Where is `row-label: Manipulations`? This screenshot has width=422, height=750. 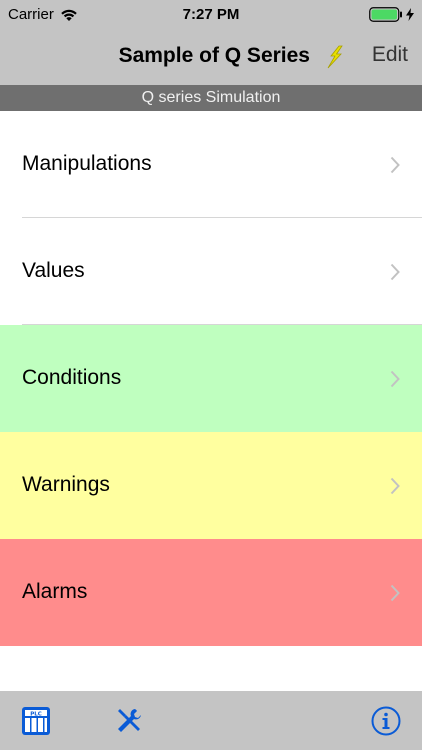 row-label: Manipulations is located at coordinates (87, 163).